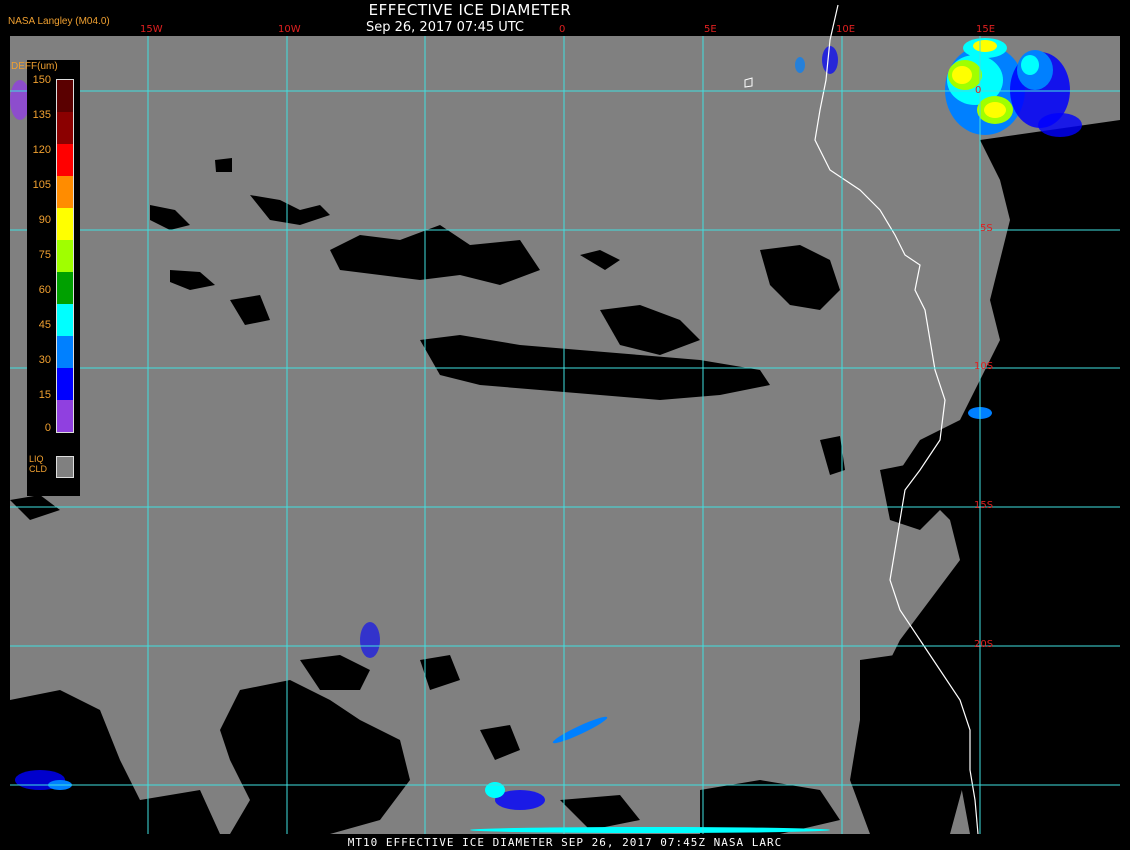 Image resolution: width=1130 pixels, height=850 pixels. What do you see at coordinates (984, 366) in the screenshot?
I see `lat-label-10s: 10S` at bounding box center [984, 366].